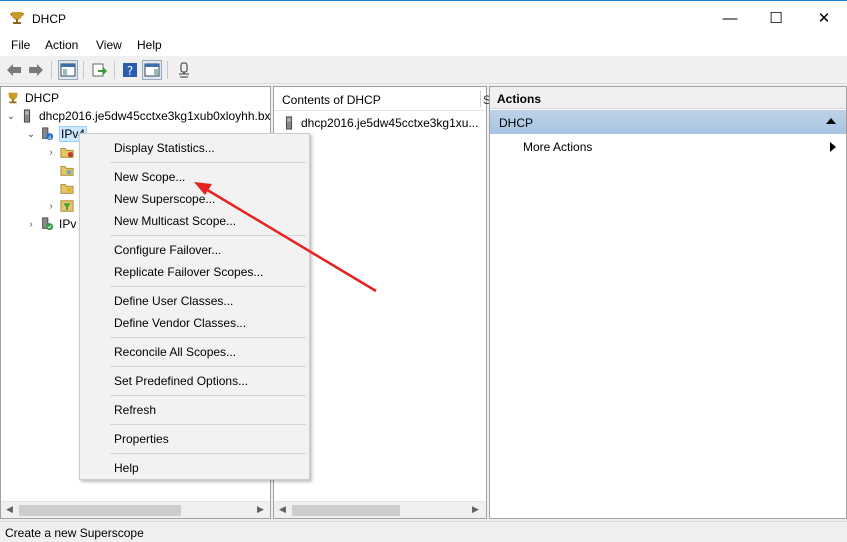  What do you see at coordinates (135, 410) in the screenshot?
I see `menu-item-refresh: Refresh` at bounding box center [135, 410].